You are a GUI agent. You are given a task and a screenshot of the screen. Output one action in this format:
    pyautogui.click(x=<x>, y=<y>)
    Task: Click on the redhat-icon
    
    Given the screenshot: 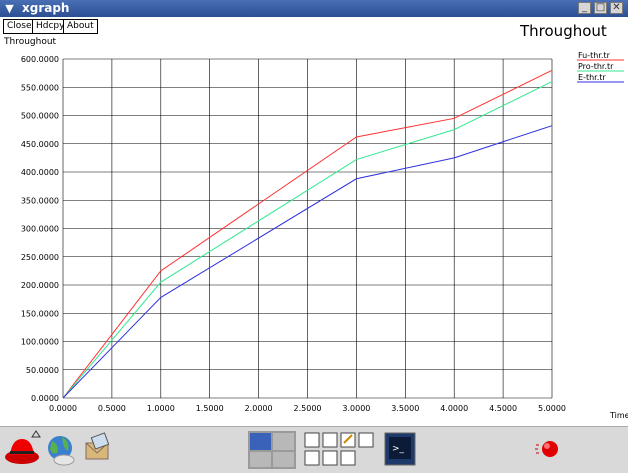 What is the action you would take?
    pyautogui.click(x=23, y=447)
    